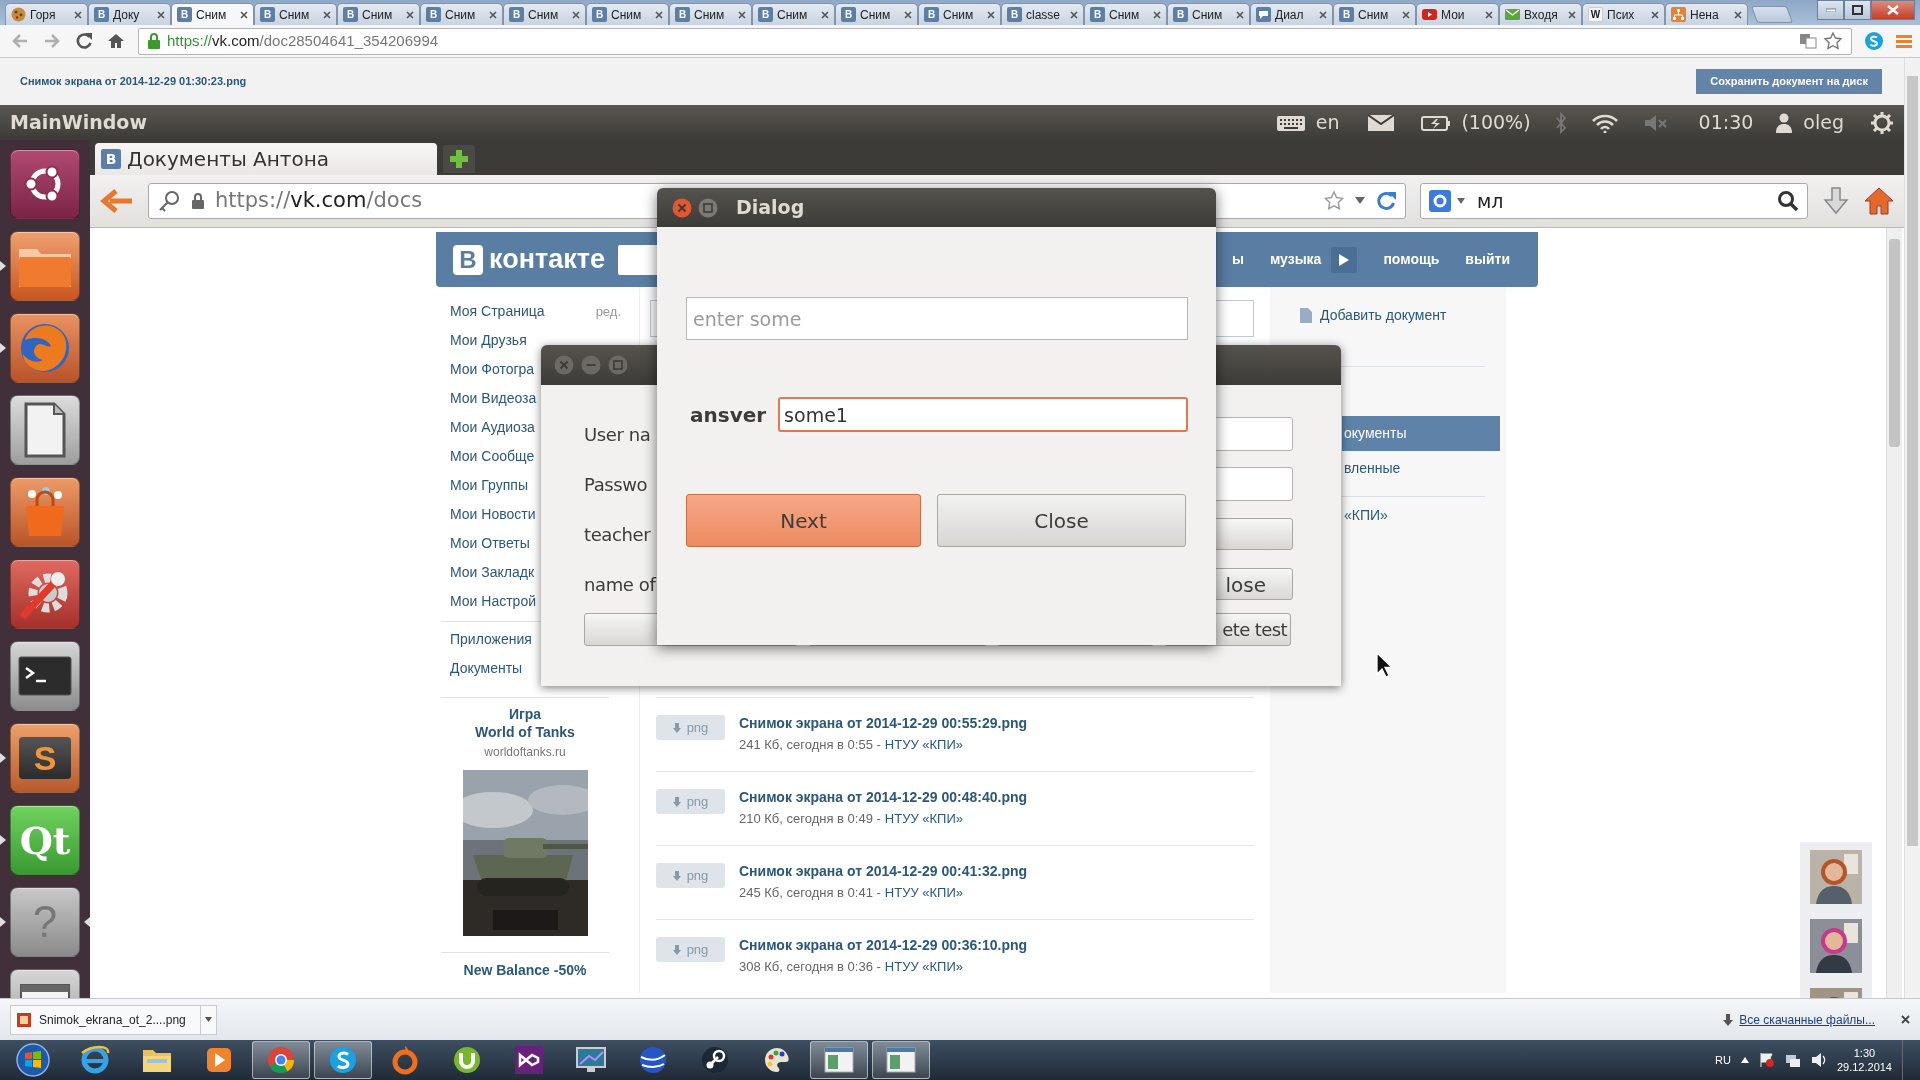 This screenshot has width=1920, height=1080. What do you see at coordinates (468, 259) in the screenshot?
I see `logo-icon: В` at bounding box center [468, 259].